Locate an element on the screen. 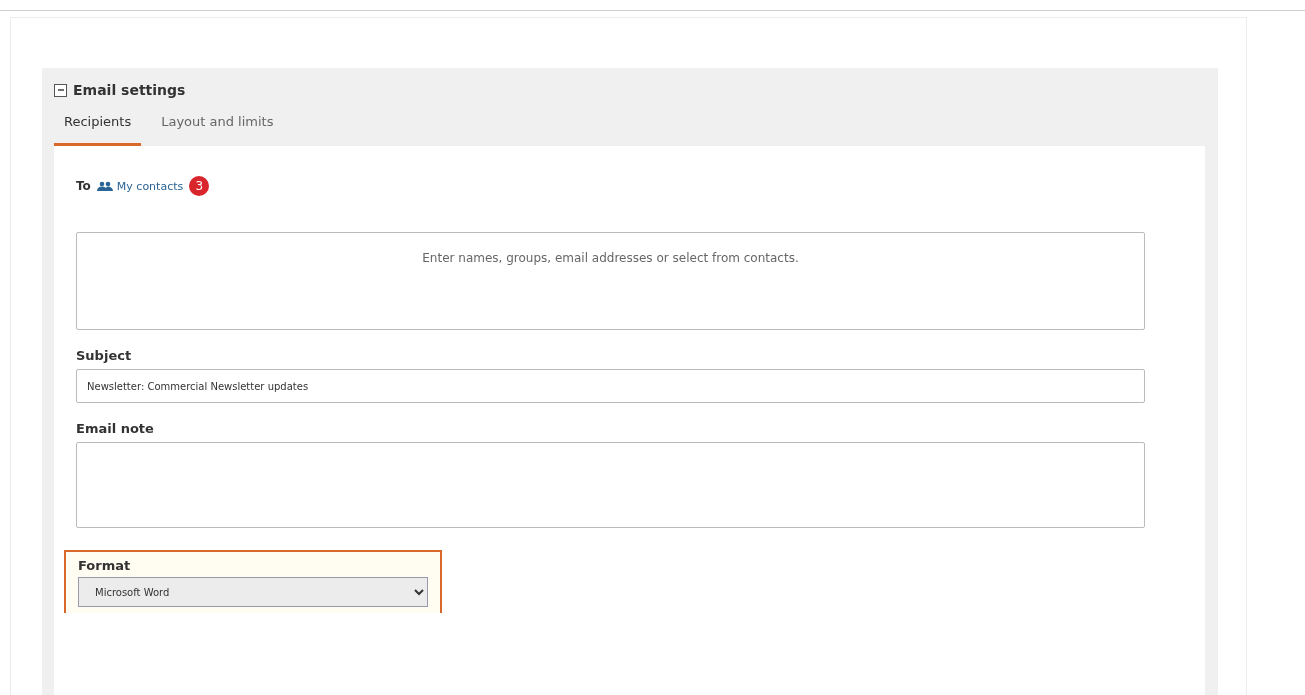 Image resolution: width=1305 pixels, height=695 pixels. recipients-field: Enter names, groups, email addresses or select from contacts. is located at coordinates (610, 281).